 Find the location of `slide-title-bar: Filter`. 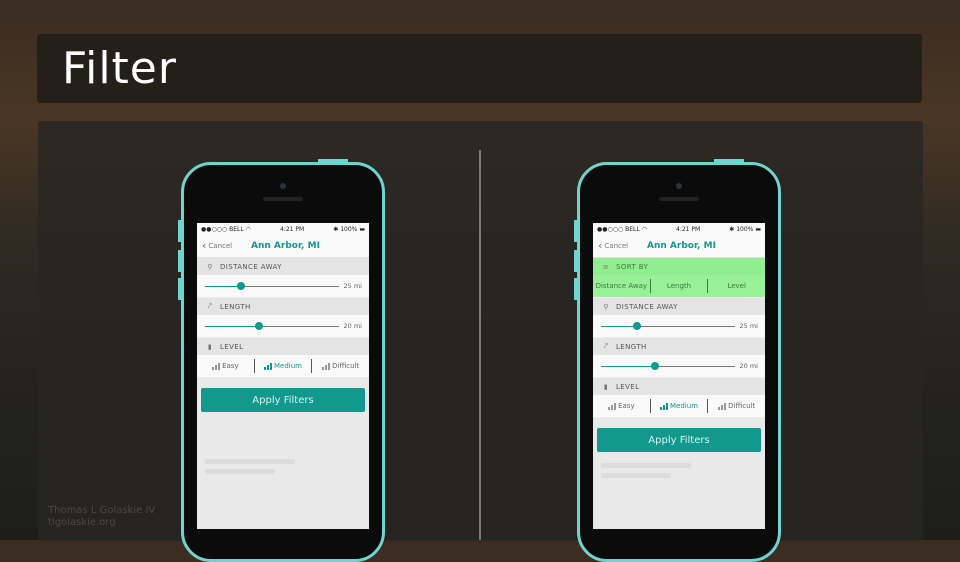

slide-title-bar: Filter is located at coordinates (479, 68).